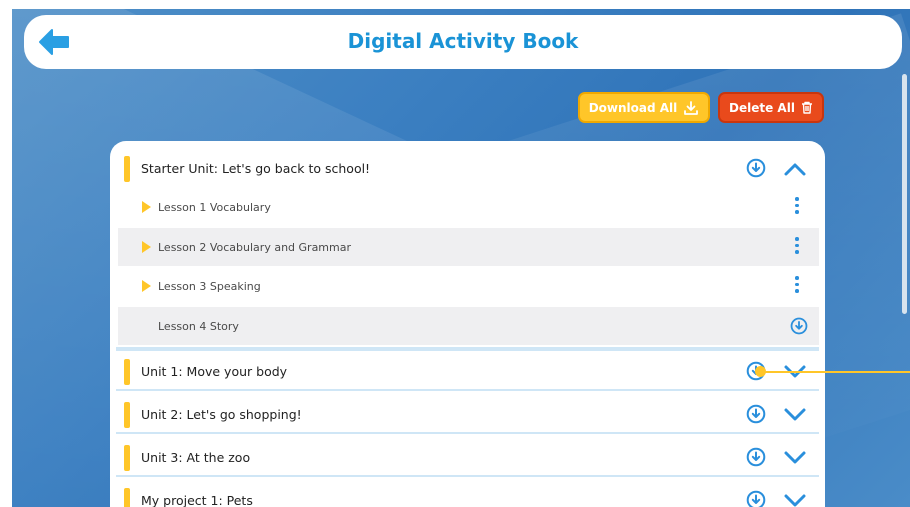  Describe the element at coordinates (467, 414) in the screenshot. I see `unit-row: Unit 2: Let's go shopping!` at that location.